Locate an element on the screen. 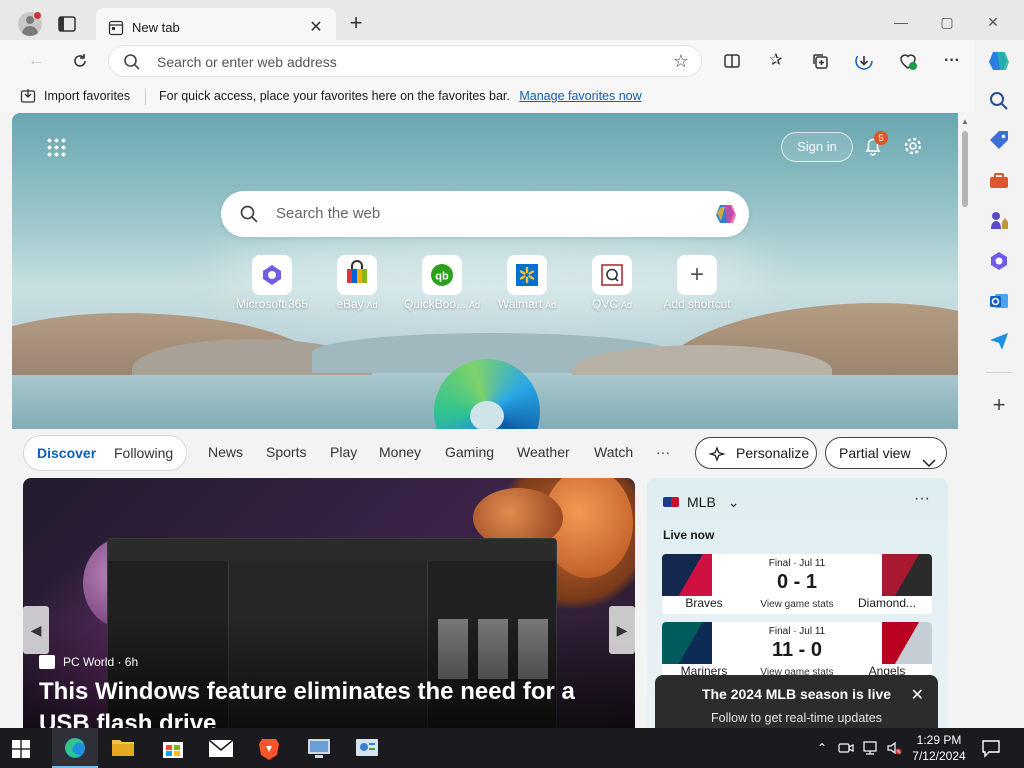  personalize-sparkle-icon is located at coordinates (717, 459).